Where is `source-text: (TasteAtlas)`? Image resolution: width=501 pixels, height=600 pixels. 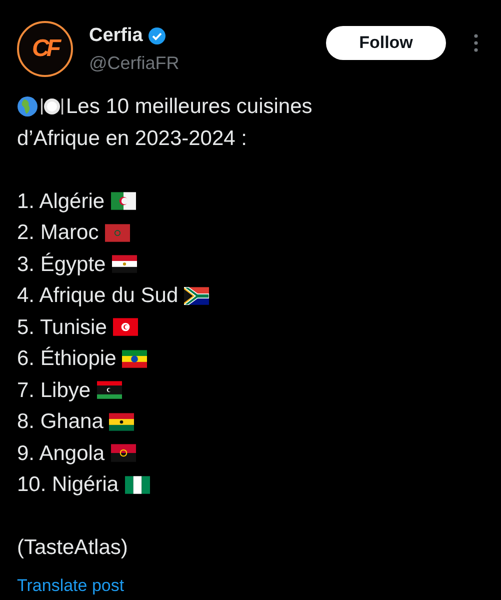
source-text: (TasteAtlas) is located at coordinates (73, 548).